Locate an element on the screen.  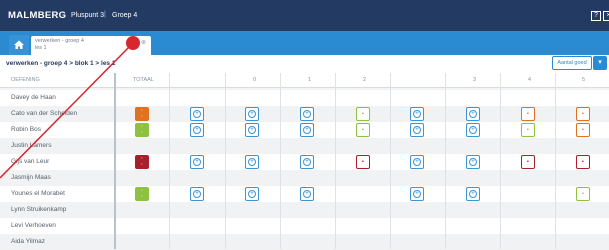
laser-pointer-line is located at coordinates (67, 110).